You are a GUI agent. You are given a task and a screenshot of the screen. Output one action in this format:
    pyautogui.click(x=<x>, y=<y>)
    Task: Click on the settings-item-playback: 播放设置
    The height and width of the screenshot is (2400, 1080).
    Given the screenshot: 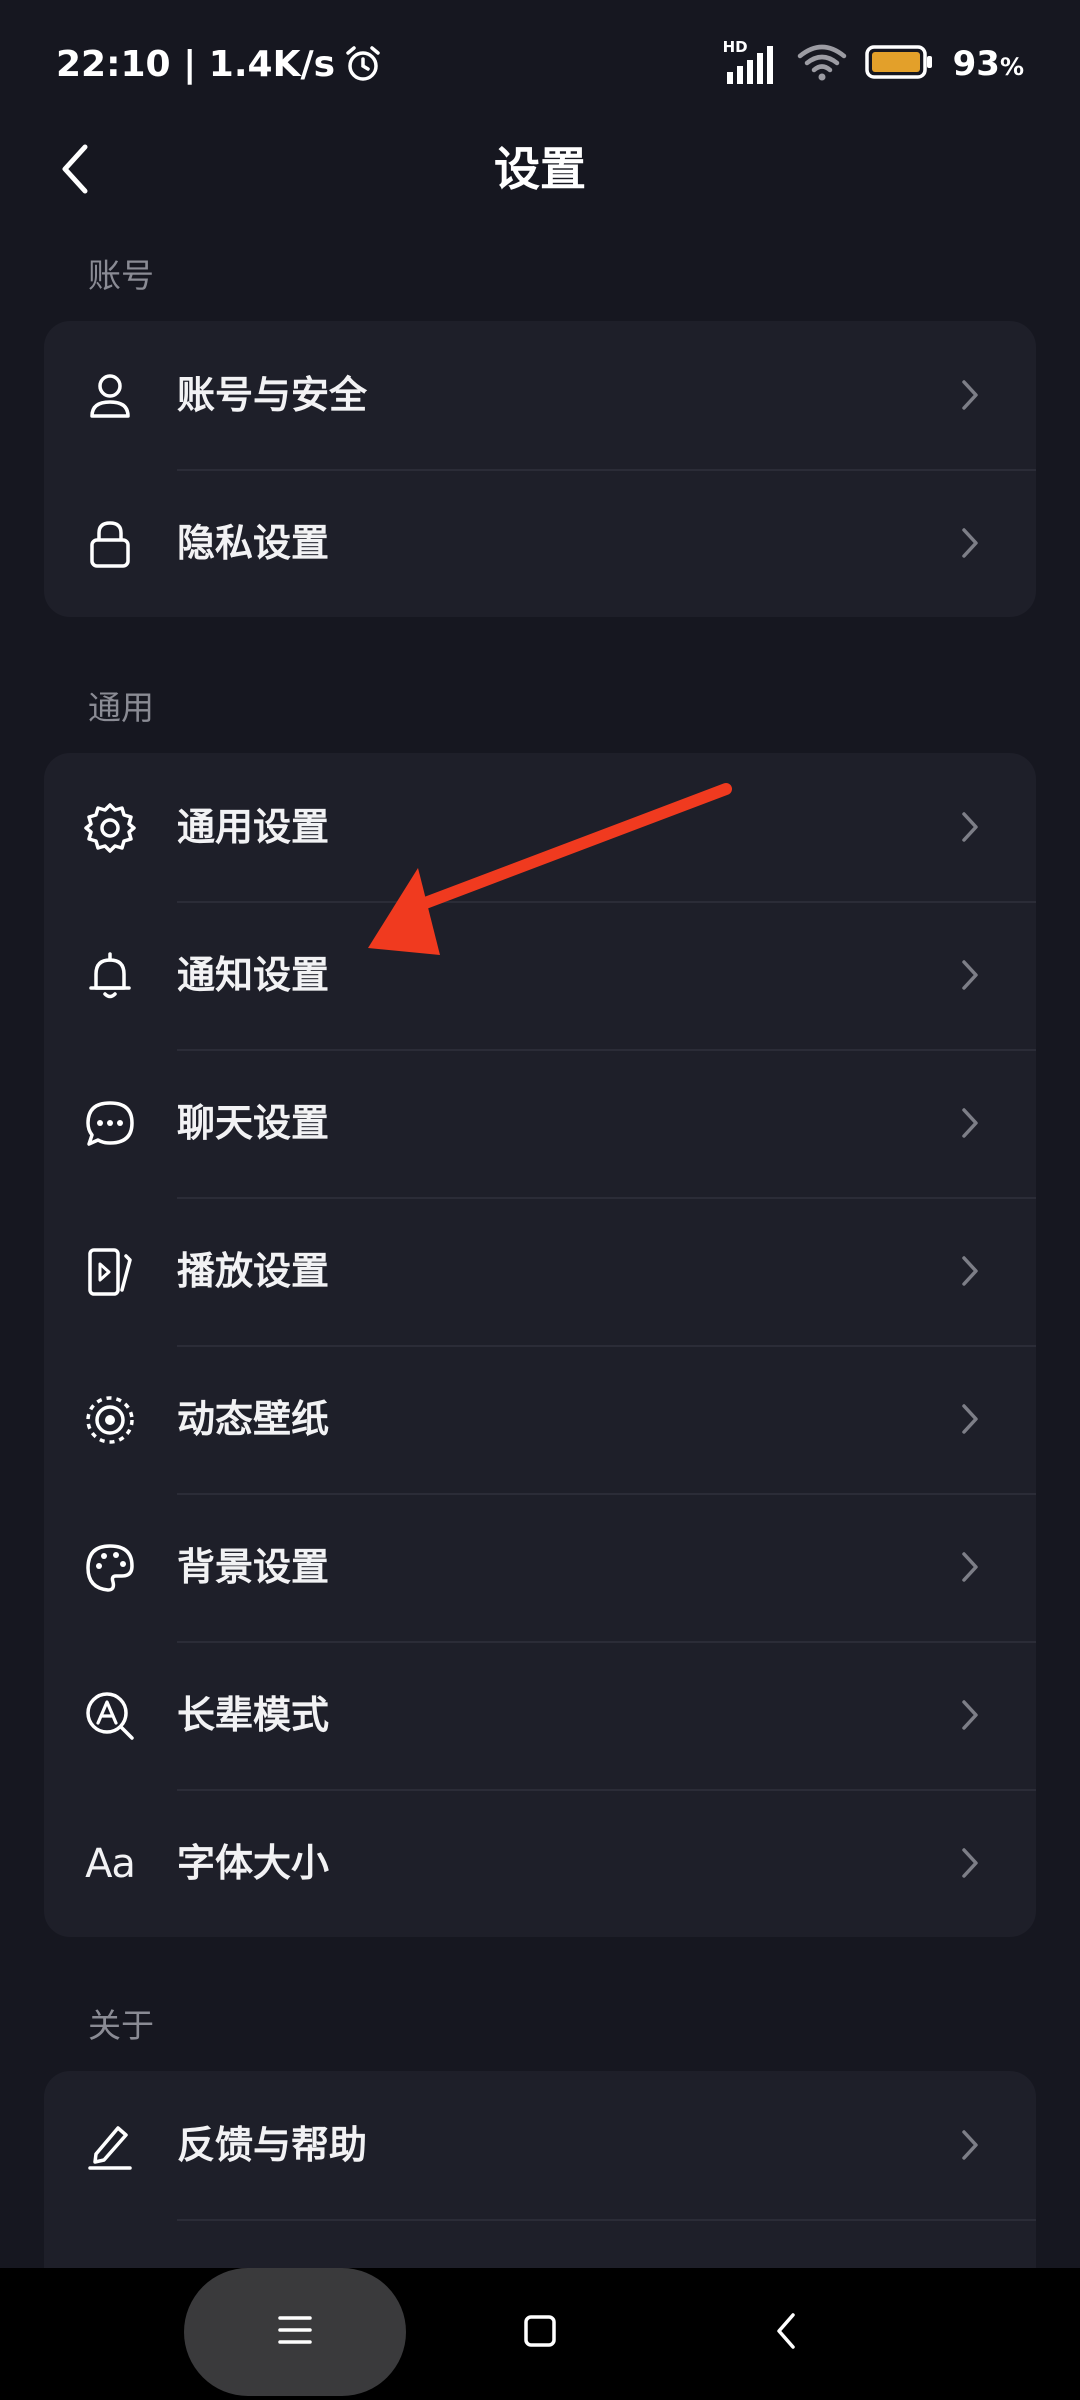 What is the action you would take?
    pyautogui.click(x=540, y=1271)
    